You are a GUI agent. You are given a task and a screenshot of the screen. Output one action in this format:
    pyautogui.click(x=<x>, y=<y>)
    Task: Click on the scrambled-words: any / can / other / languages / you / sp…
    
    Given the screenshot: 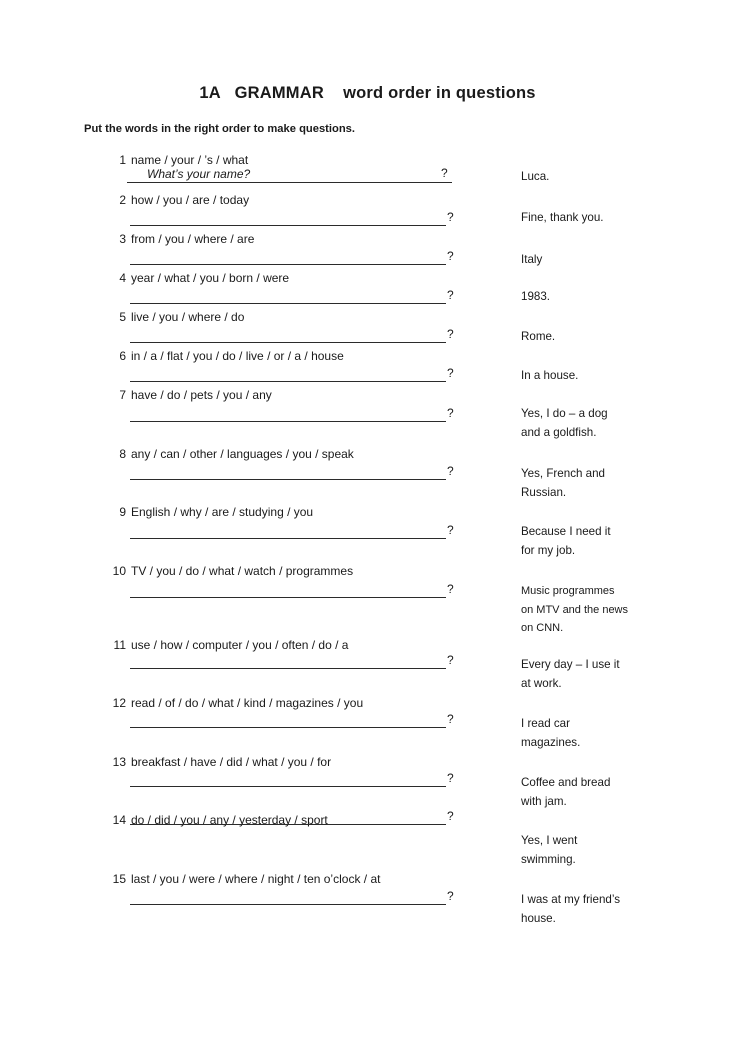 What is the action you would take?
    pyautogui.click(x=242, y=454)
    